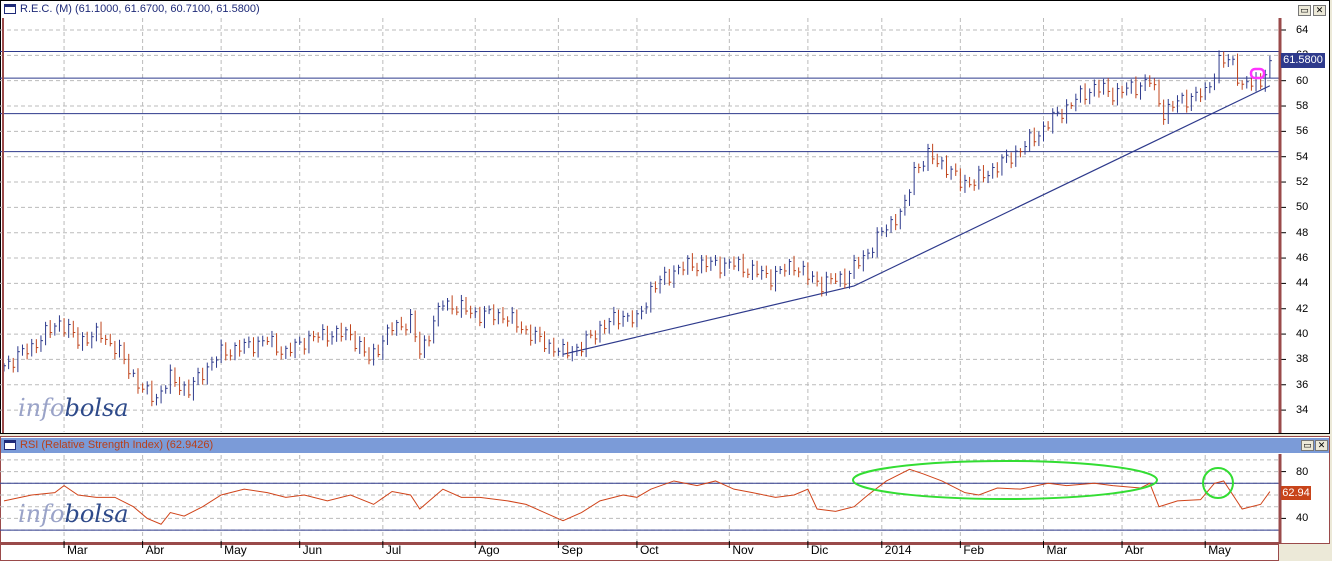 This screenshot has width=1332, height=561. Describe the element at coordinates (1302, 384) in the screenshot. I see `price-axis-label: 36` at that location.